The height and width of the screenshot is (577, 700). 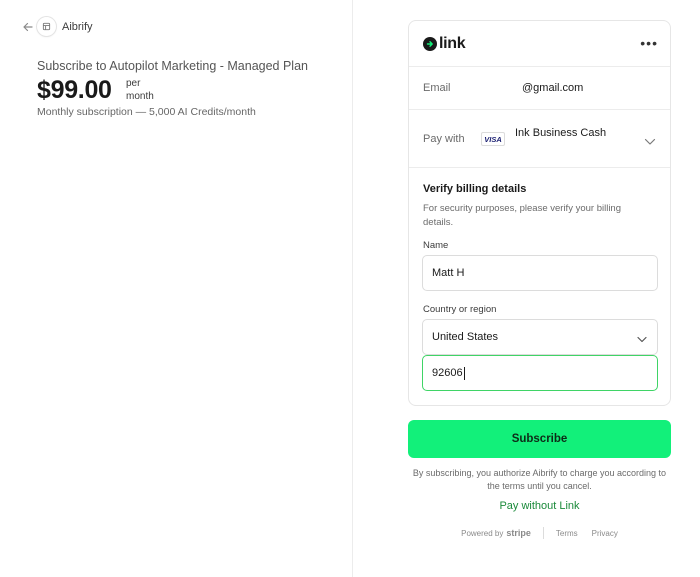 What do you see at coordinates (133, 83) in the screenshot?
I see `price-interval-line1: per` at bounding box center [133, 83].